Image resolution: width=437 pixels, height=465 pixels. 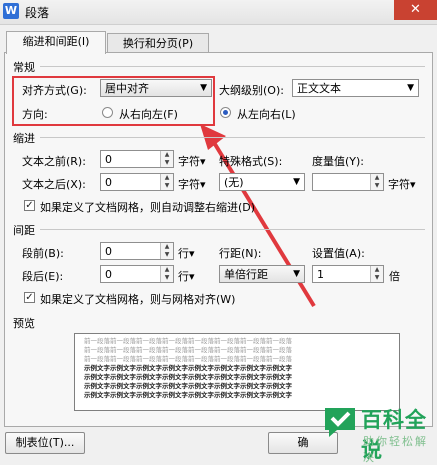 I want to click on section-general-label: 常规, so click(x=24, y=67).